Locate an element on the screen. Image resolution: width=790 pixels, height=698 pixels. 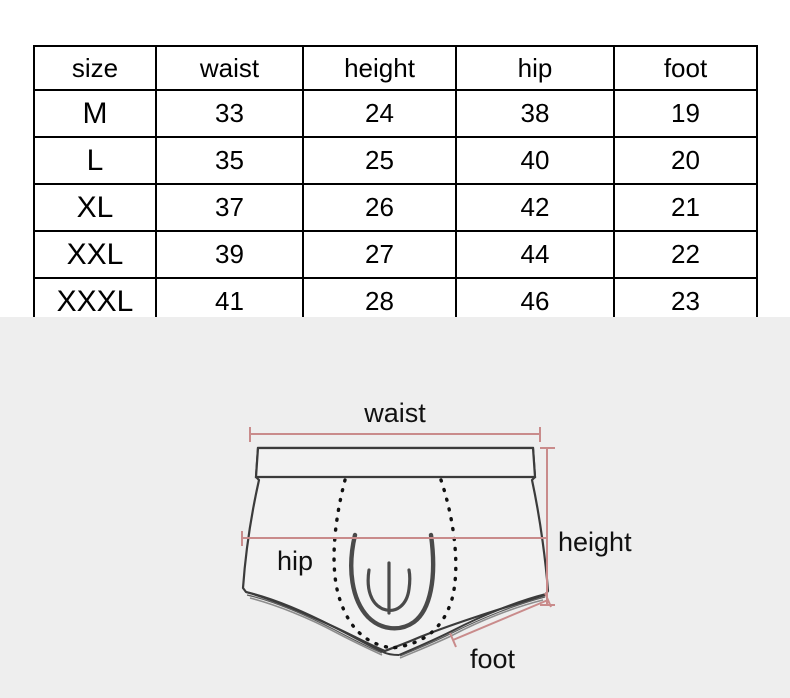
cell-foot: 21 is located at coordinates (685, 207).